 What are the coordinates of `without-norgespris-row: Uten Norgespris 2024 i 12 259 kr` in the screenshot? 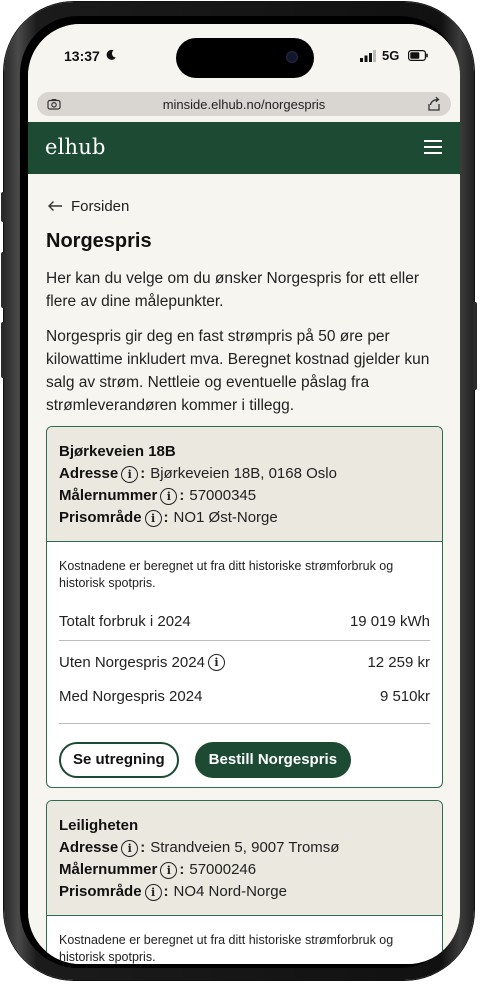 It's located at (244, 662).